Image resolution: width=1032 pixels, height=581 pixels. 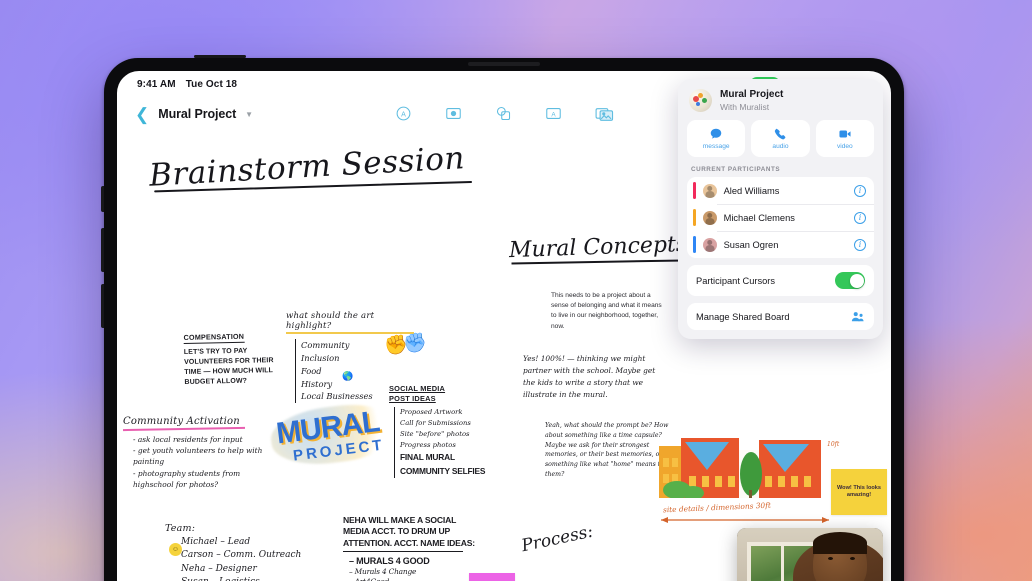 I want to click on list-item: Michael – Lead, so click(x=216, y=542).